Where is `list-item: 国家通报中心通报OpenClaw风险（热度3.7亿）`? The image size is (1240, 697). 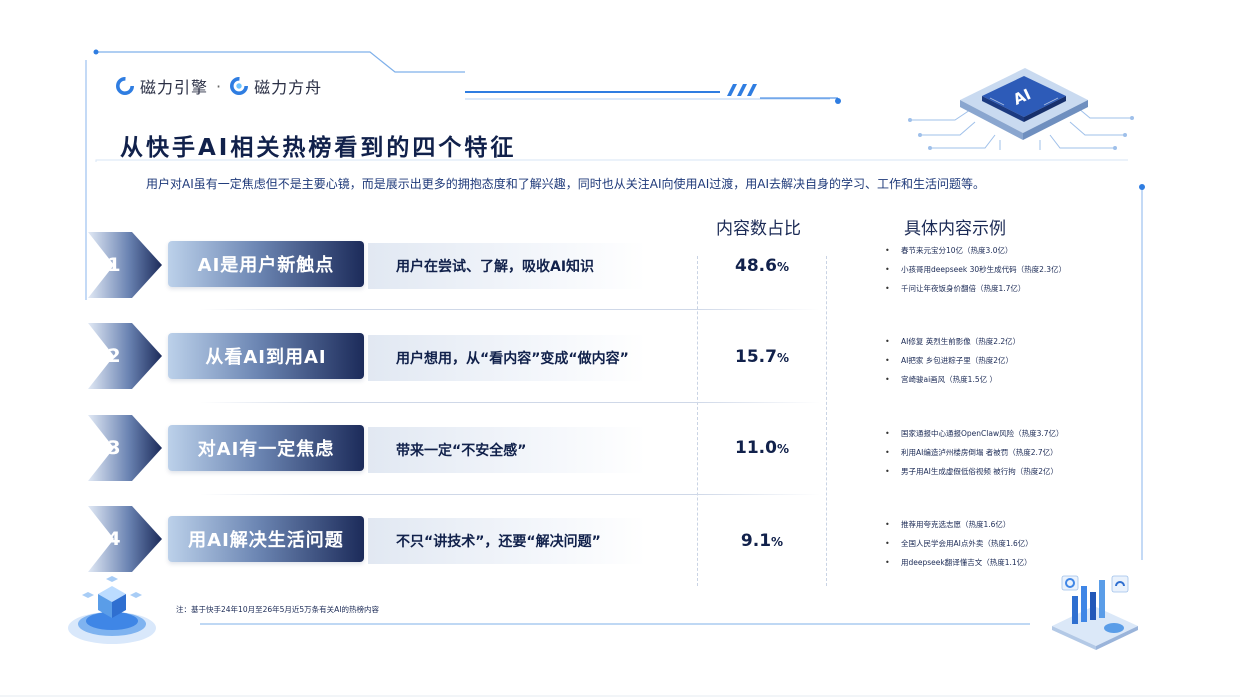 list-item: 国家通报中心通报OpenClaw风险（热度3.7亿） is located at coordinates (974, 433).